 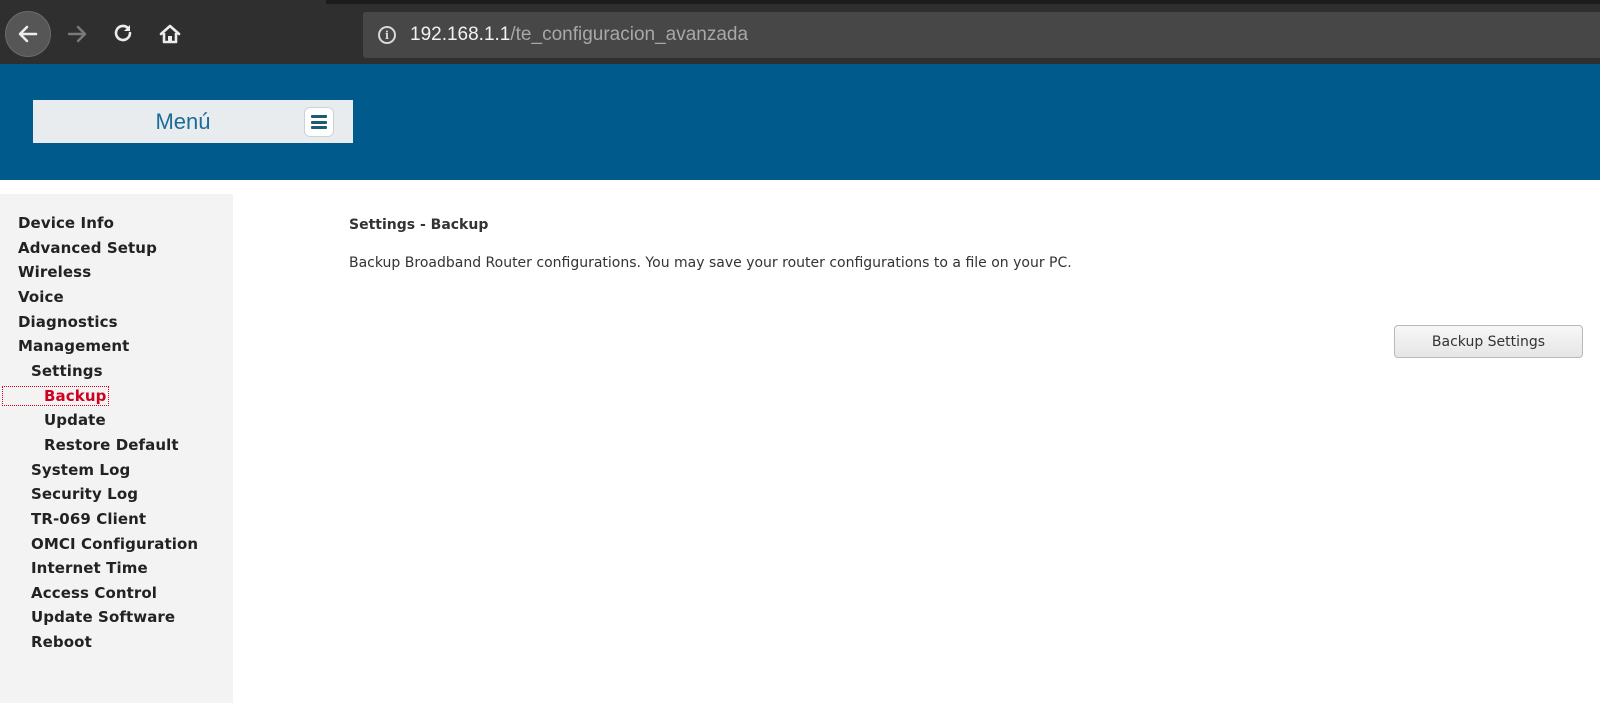 I want to click on sidebar-item-system-log: System Log, so click(x=80, y=470).